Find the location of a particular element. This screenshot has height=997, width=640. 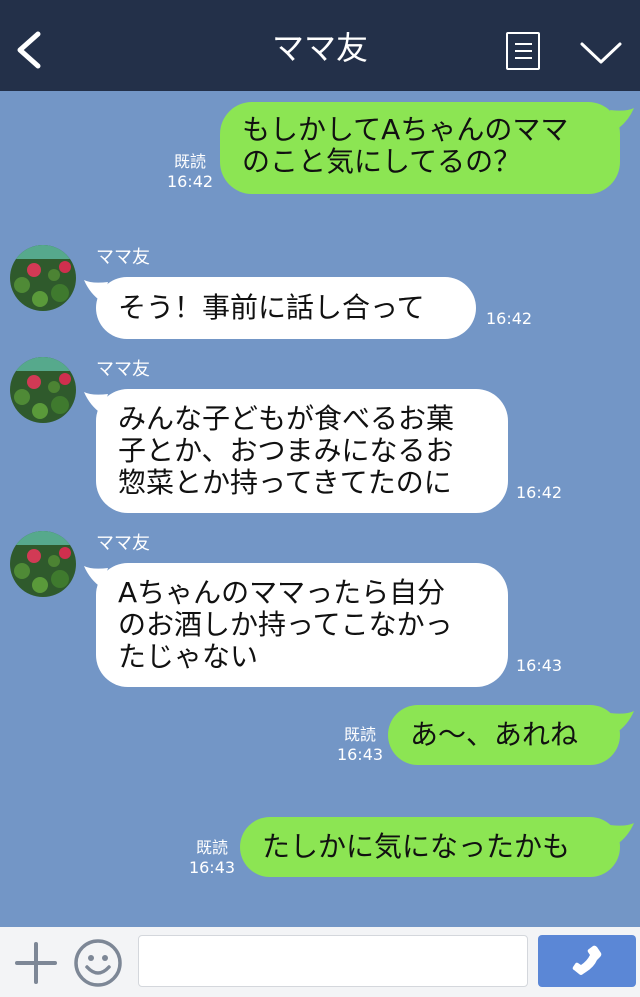

sticker-button is located at coordinates (98, 963).